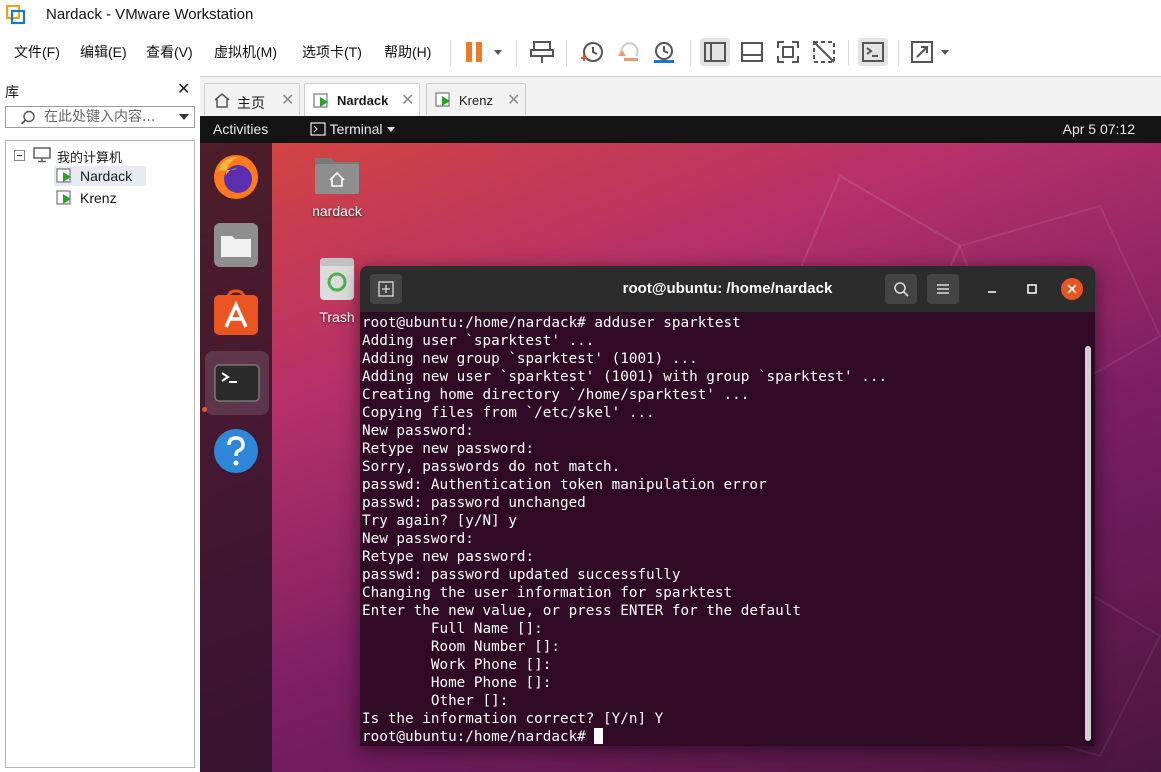 The width and height of the screenshot is (1161, 772). Describe the element at coordinates (332, 52) in the screenshot. I see `menu-tabs: 选项卡(T)` at that location.